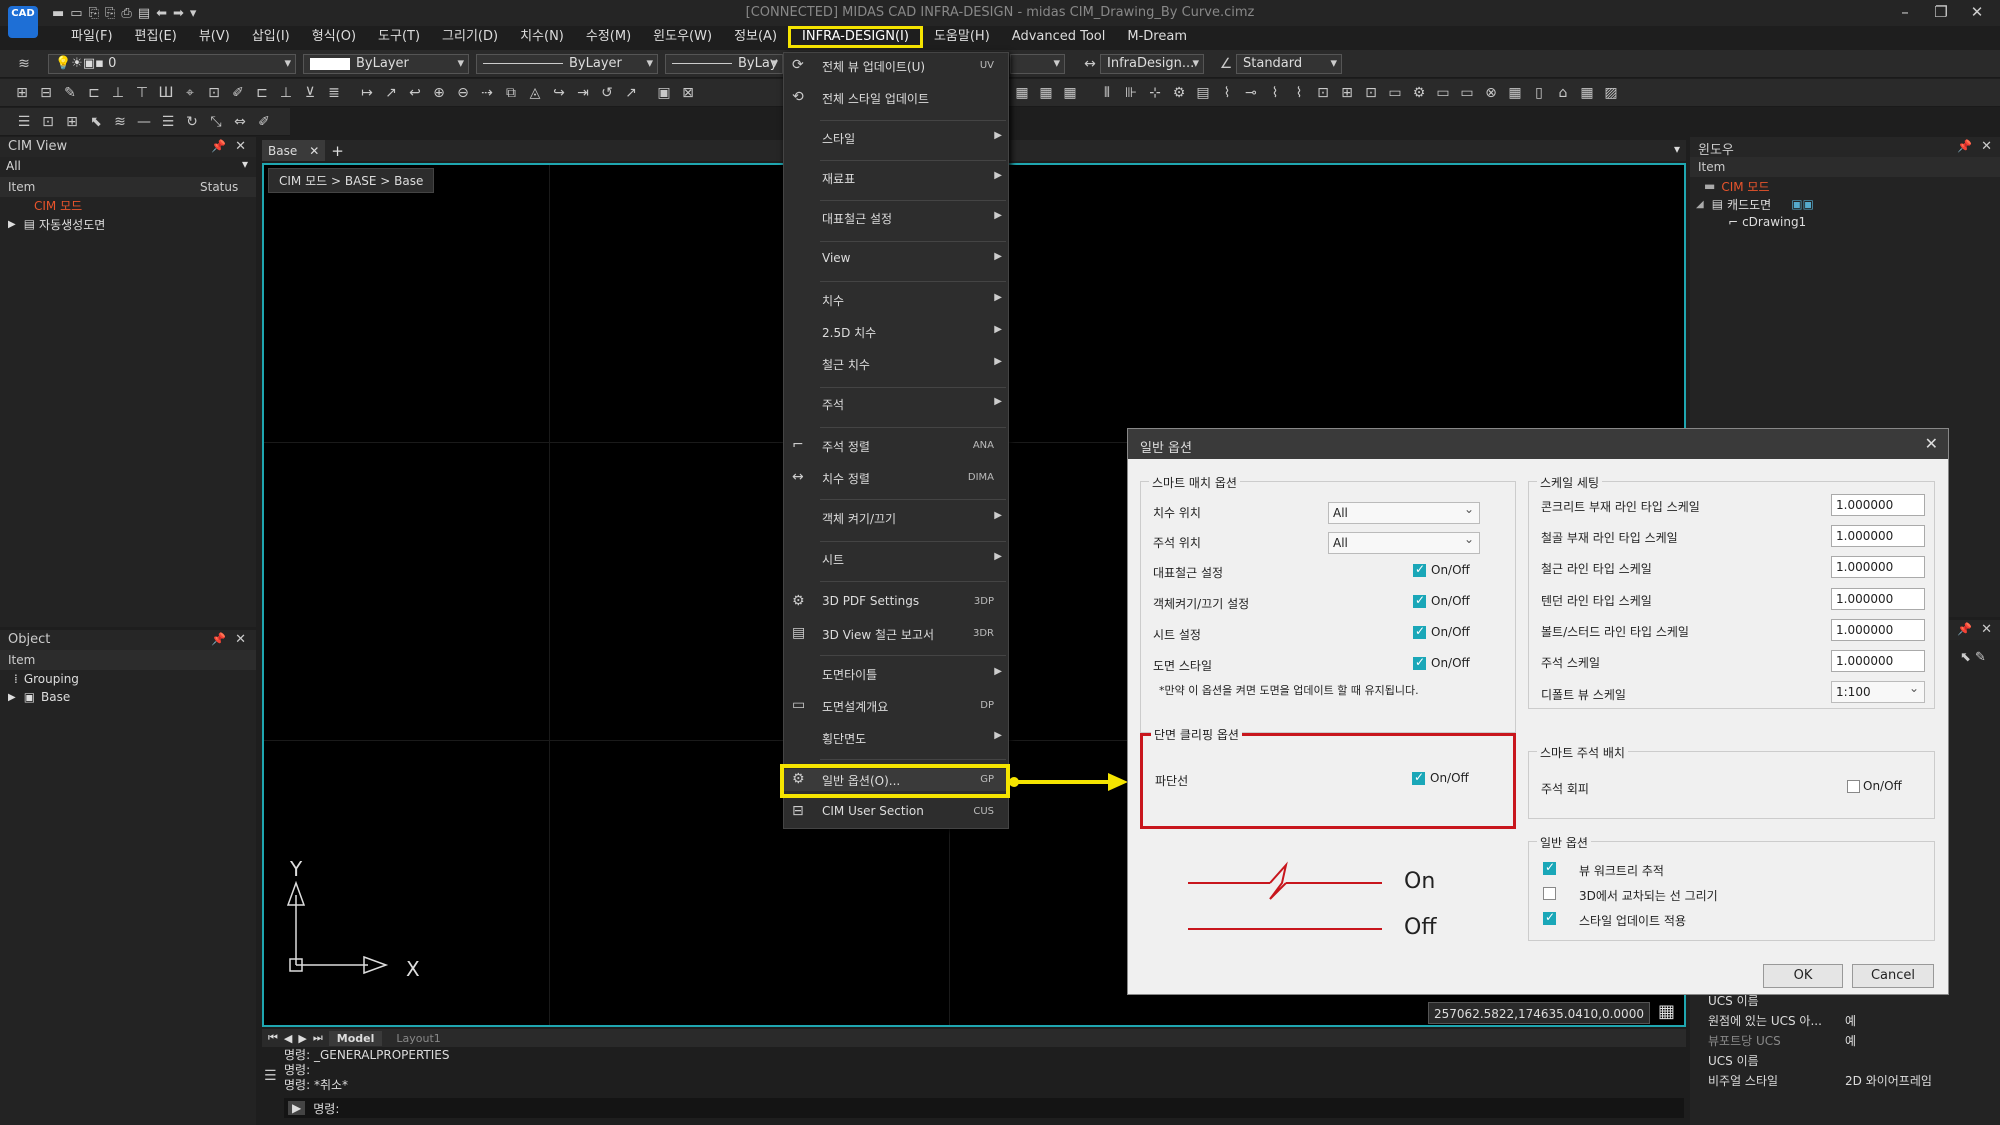  What do you see at coordinates (1878, 567) in the screenshot?
I see `rebar-scale-input: 1.000000` at bounding box center [1878, 567].